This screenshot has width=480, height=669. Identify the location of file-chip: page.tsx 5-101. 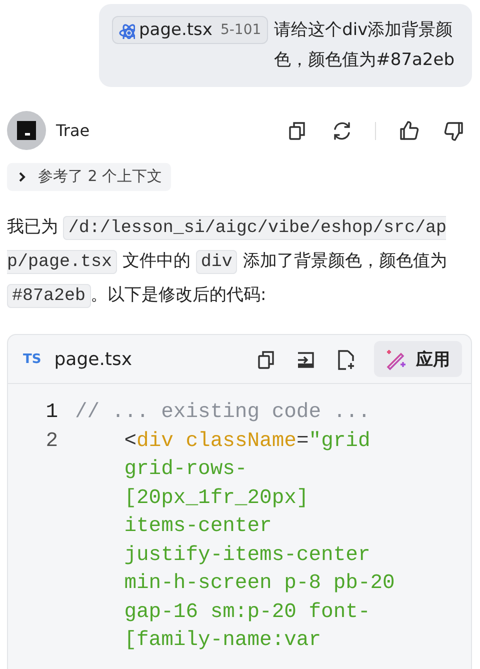
(190, 30).